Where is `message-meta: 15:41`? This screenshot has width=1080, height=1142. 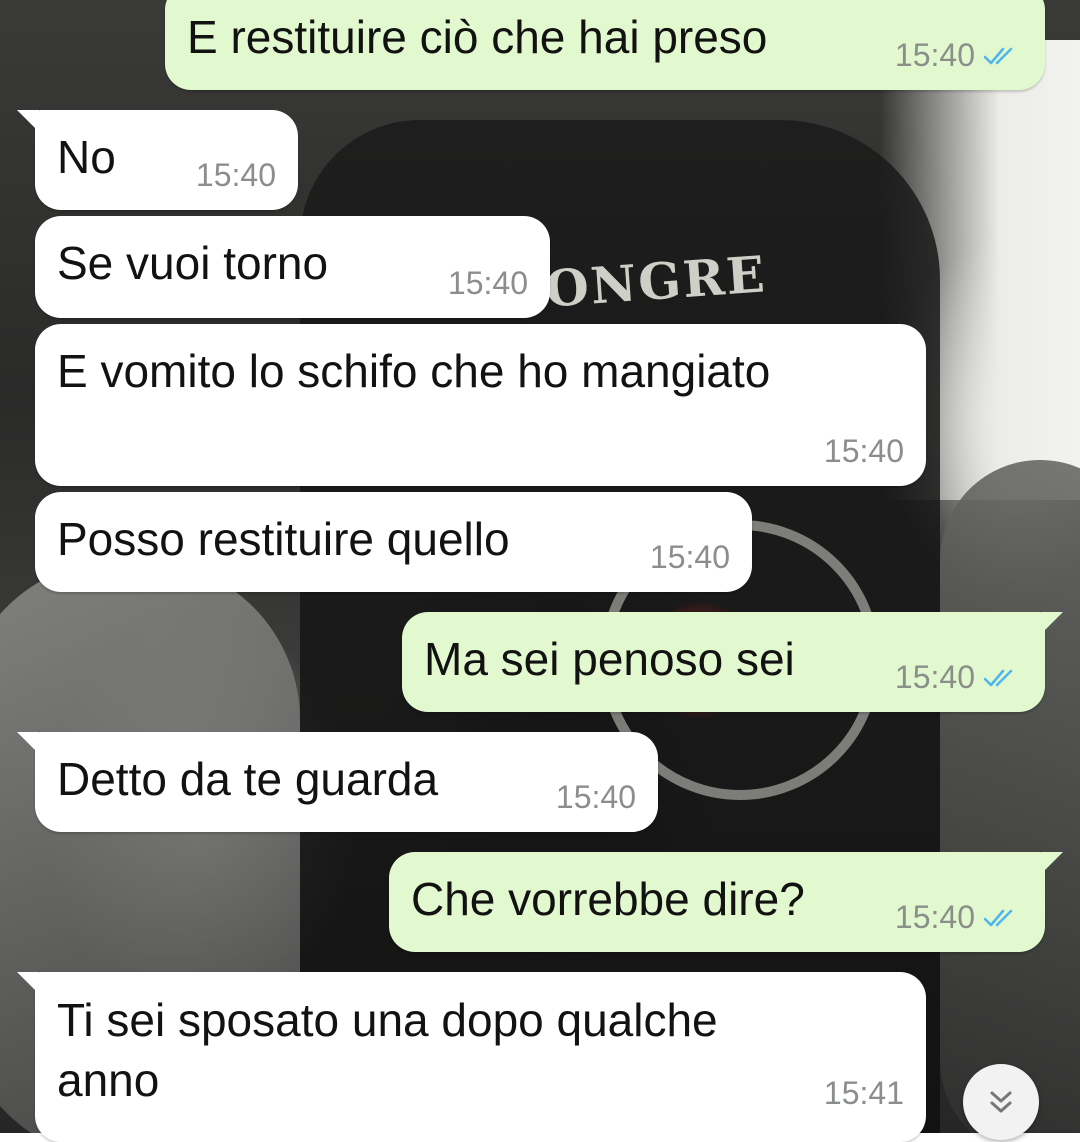
message-meta: 15:41 is located at coordinates (864, 1093).